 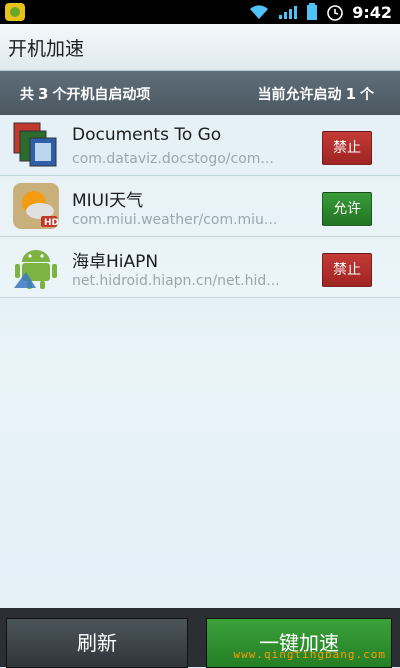 I want to click on wifi-icon, so click(x=259, y=12).